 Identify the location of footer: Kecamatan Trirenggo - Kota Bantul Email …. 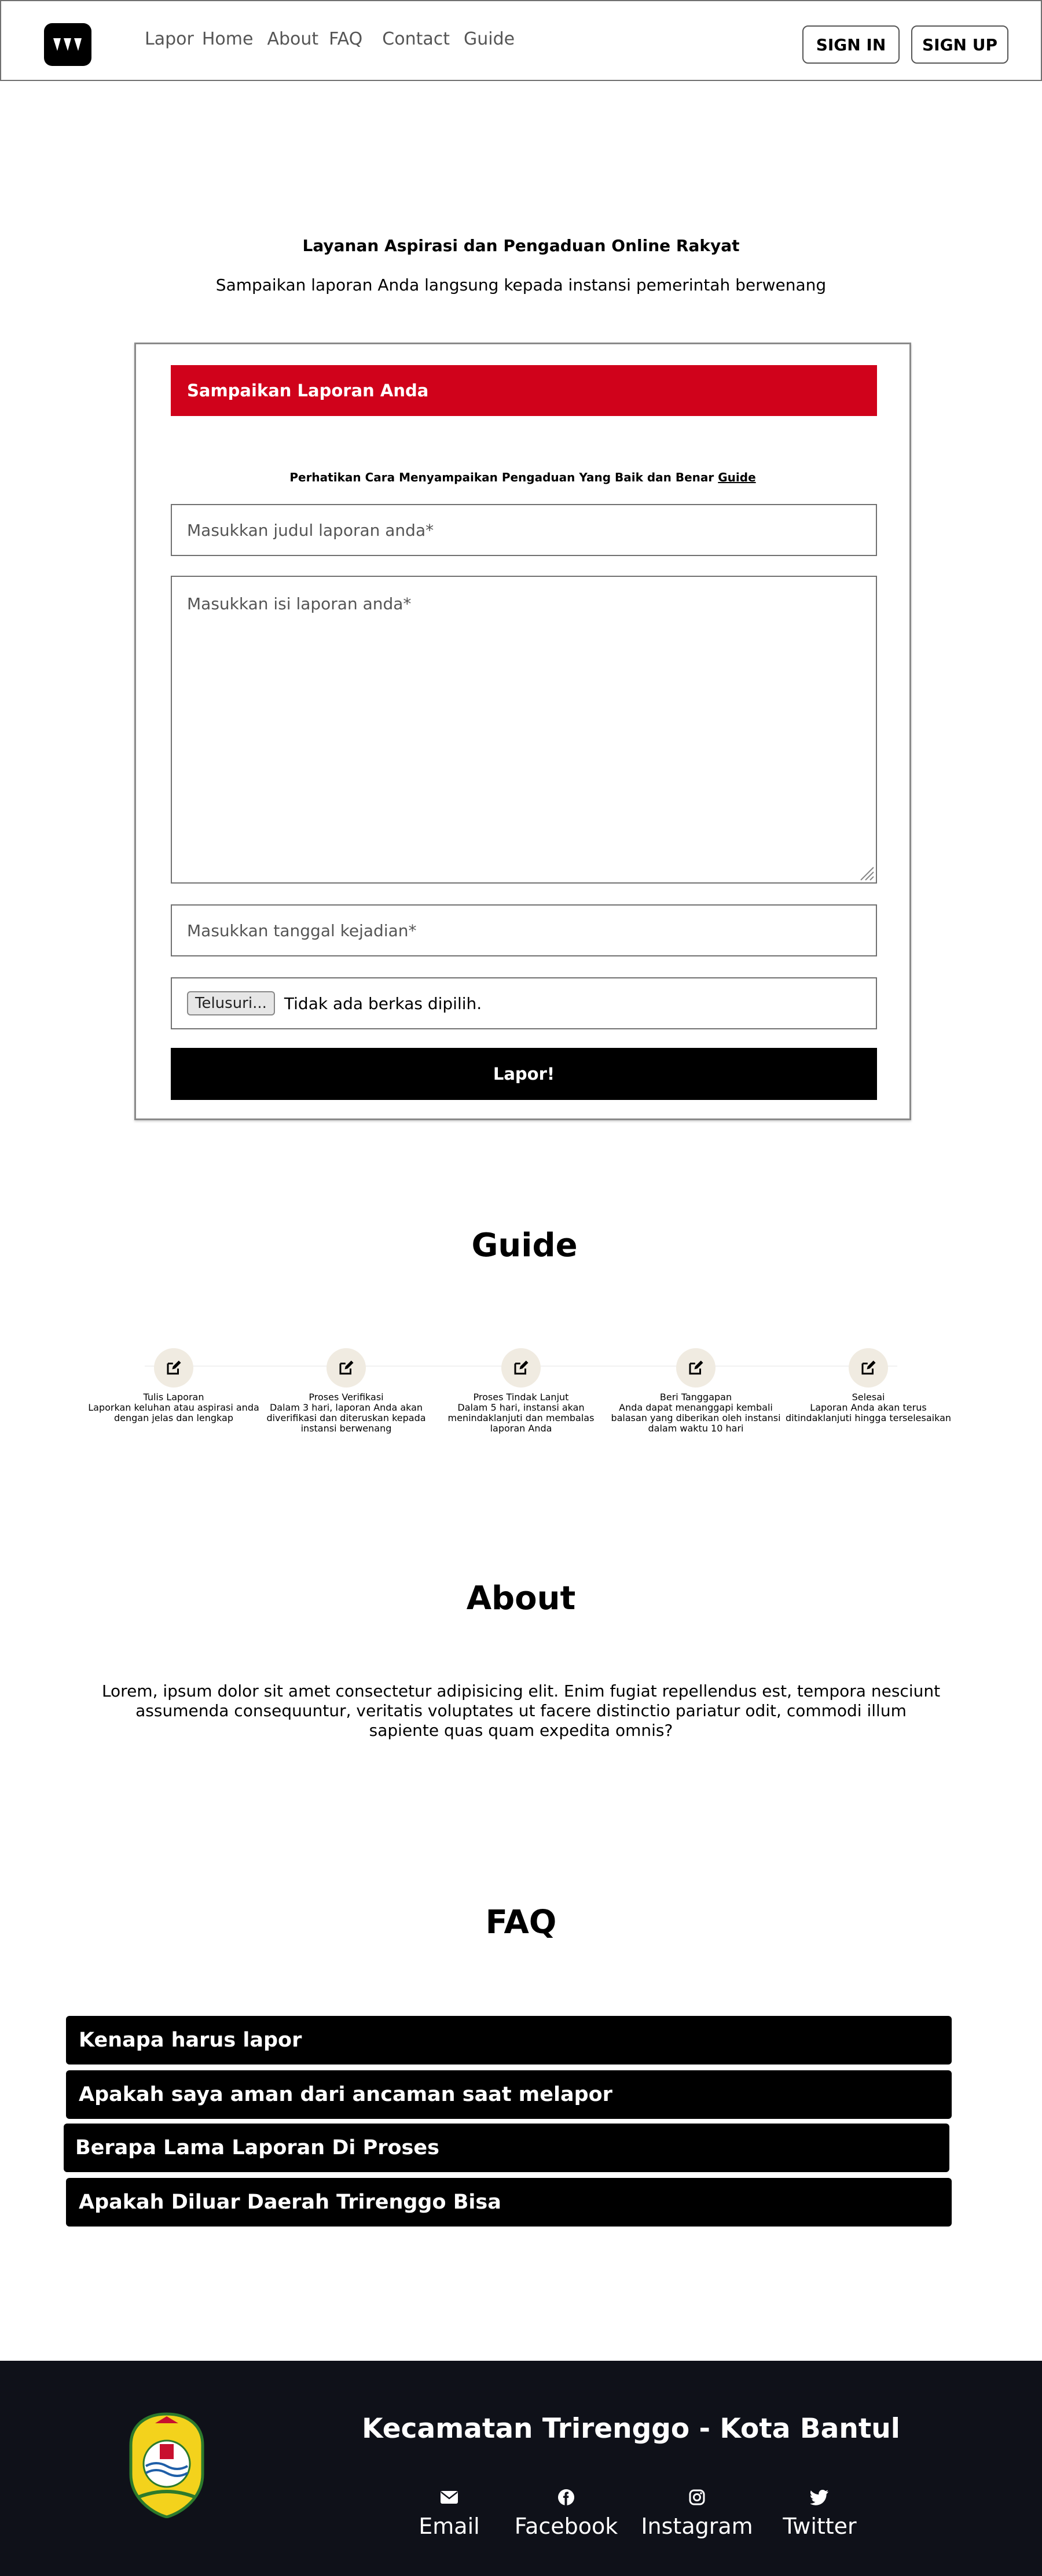
(521, 2468).